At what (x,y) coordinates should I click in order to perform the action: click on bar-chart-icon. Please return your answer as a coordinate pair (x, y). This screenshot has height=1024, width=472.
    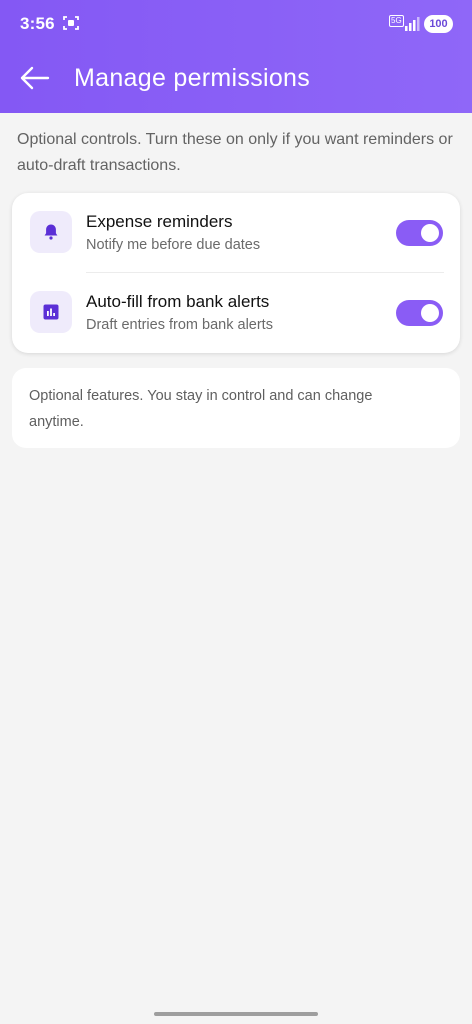
    Looking at the image, I should click on (51, 312).